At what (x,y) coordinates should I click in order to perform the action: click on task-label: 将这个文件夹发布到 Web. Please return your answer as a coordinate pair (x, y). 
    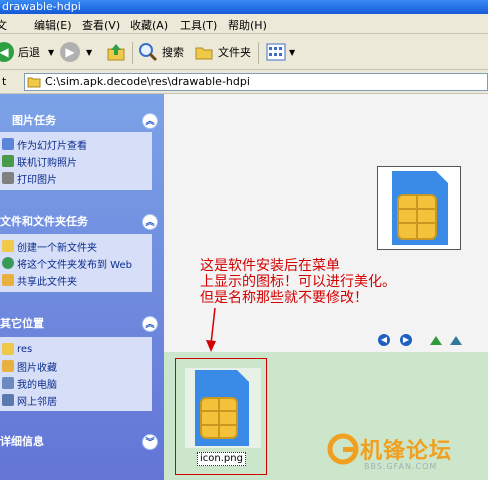
    Looking at the image, I should click on (74, 265).